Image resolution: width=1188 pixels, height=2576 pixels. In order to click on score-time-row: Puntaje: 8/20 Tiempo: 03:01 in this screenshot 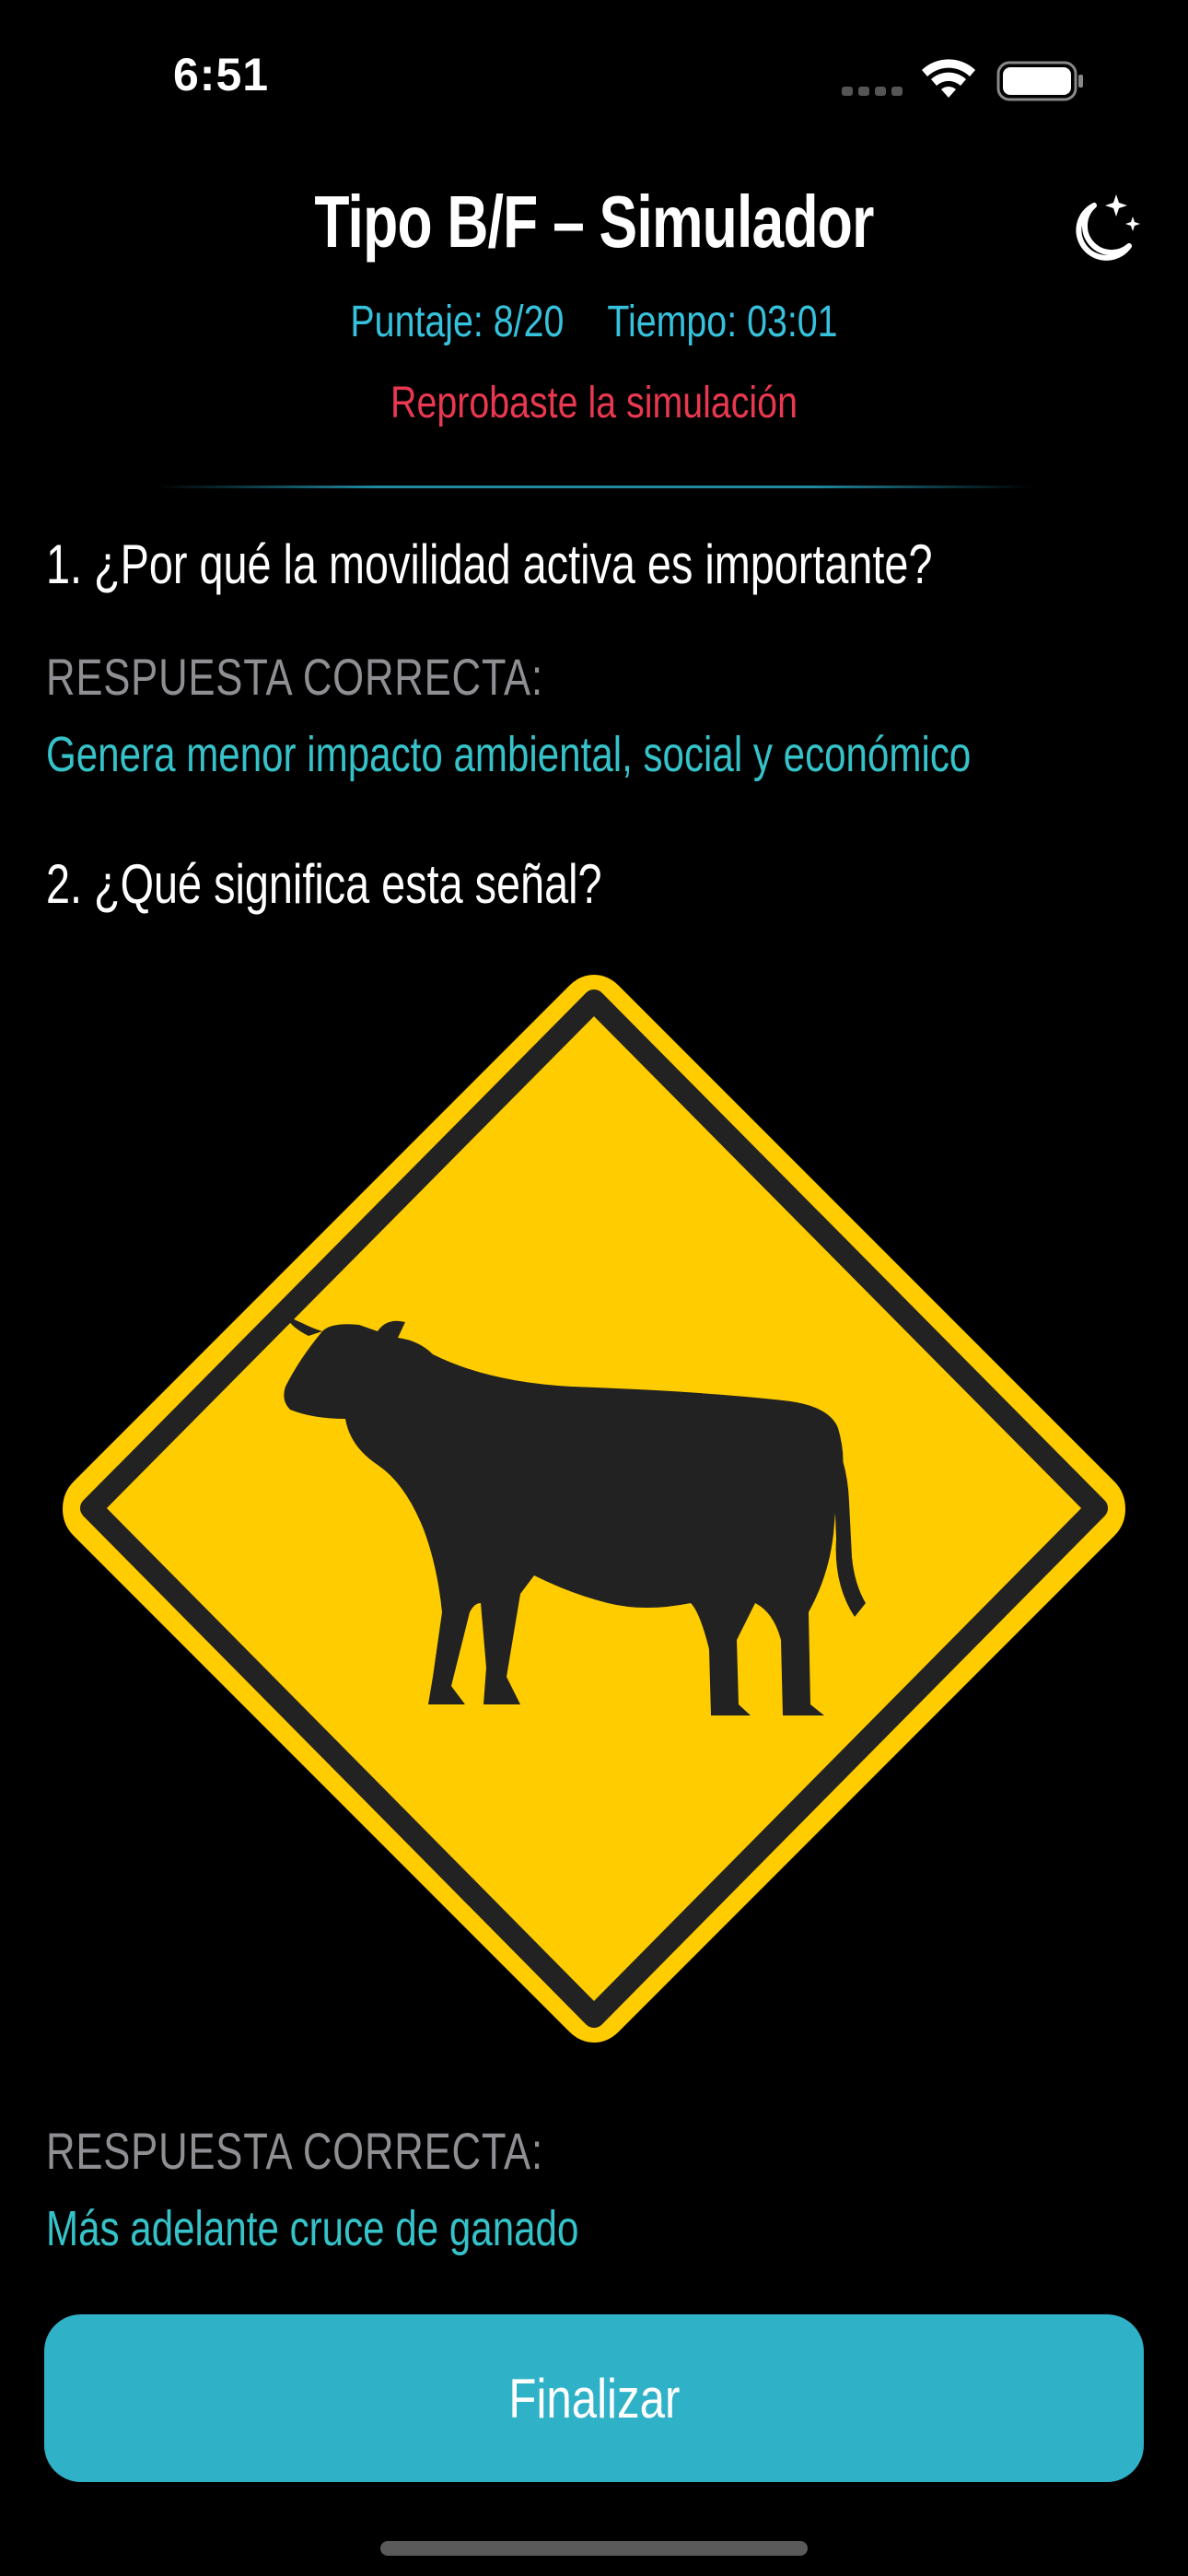, I will do `click(594, 322)`.